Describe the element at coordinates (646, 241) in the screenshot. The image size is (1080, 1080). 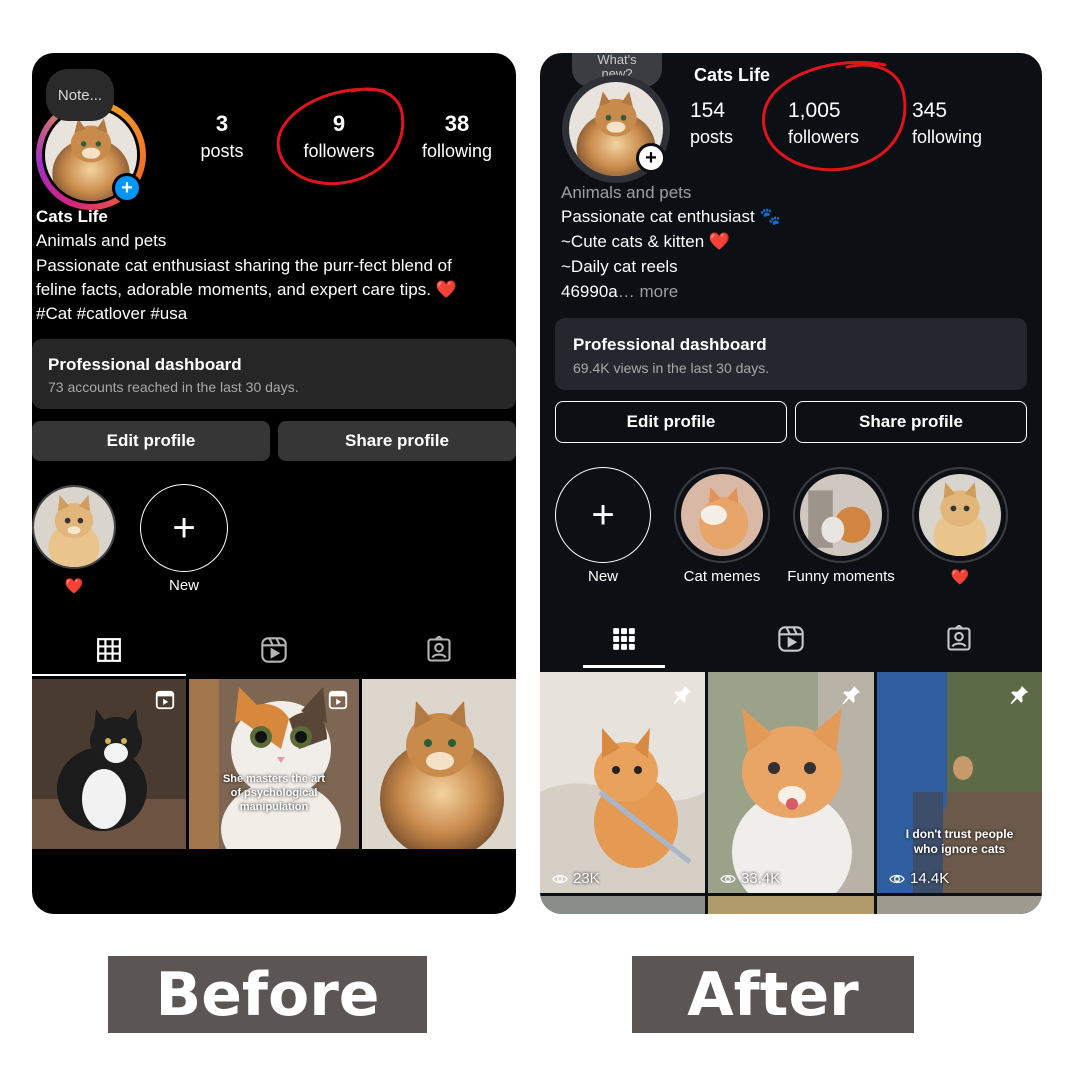
I see `bio-line: ~Cute cats & kitten ❤️` at that location.